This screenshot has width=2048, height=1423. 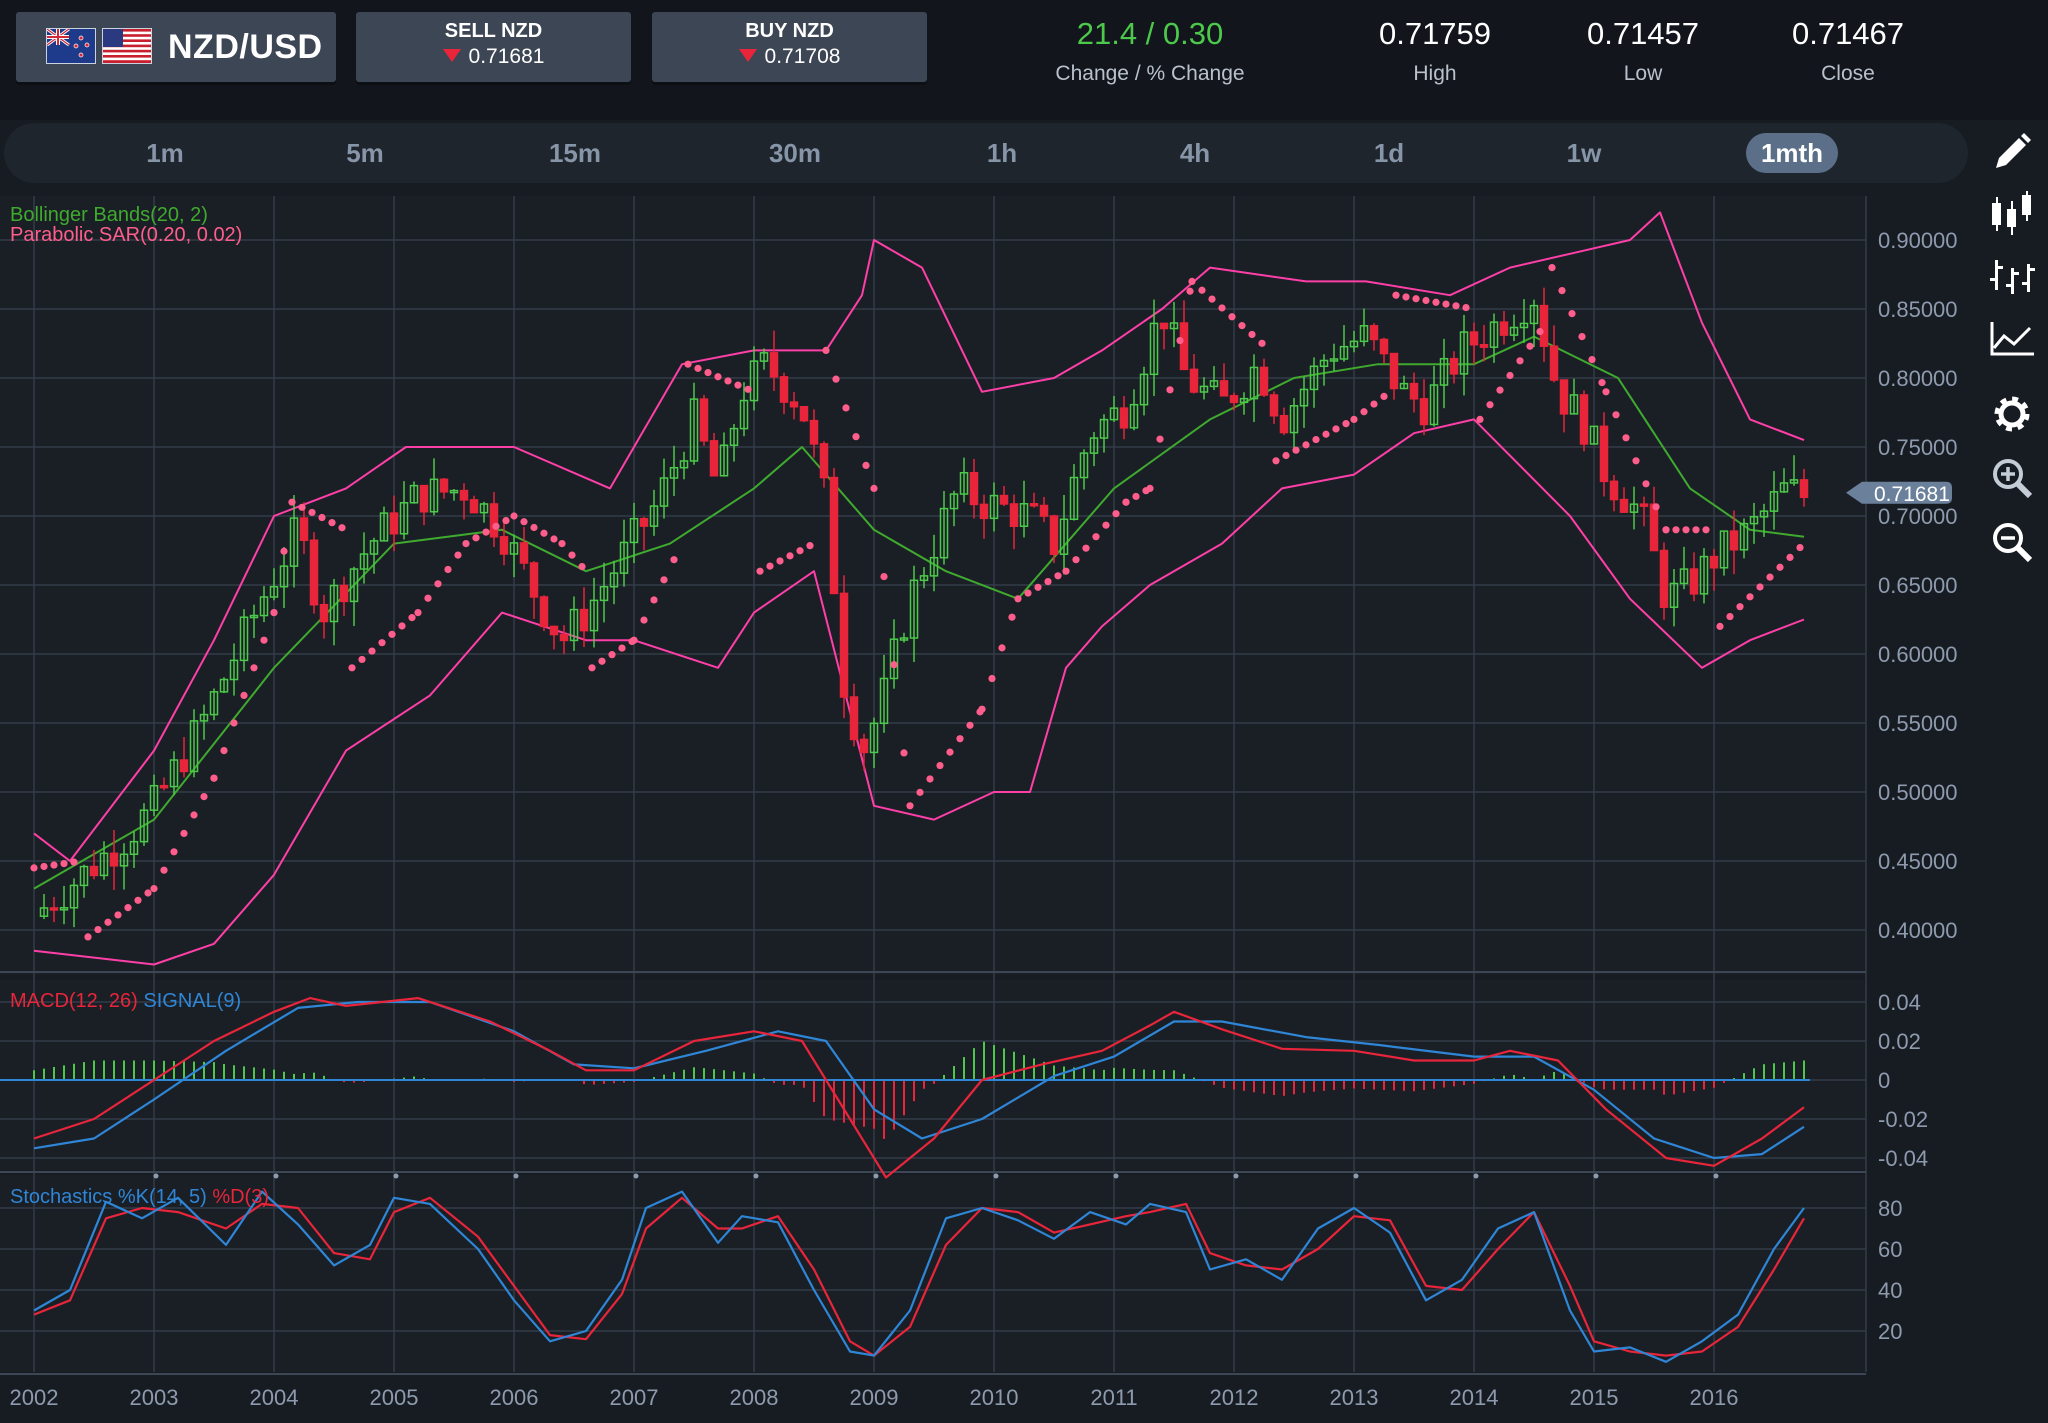 What do you see at coordinates (994, 1397) in the screenshot?
I see `x-tick-label: 2010` at bounding box center [994, 1397].